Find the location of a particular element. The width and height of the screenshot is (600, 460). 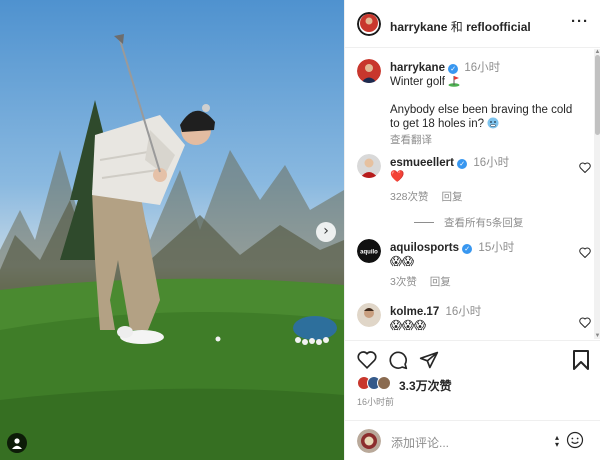

next-image-button: › is located at coordinates (326, 232).